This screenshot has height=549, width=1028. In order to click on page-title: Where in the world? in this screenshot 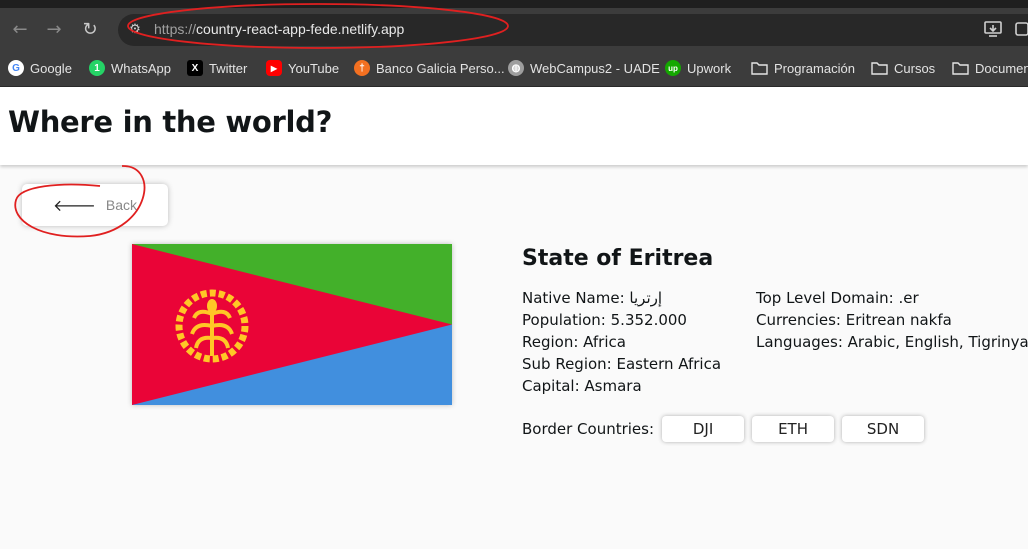, I will do `click(170, 122)`.